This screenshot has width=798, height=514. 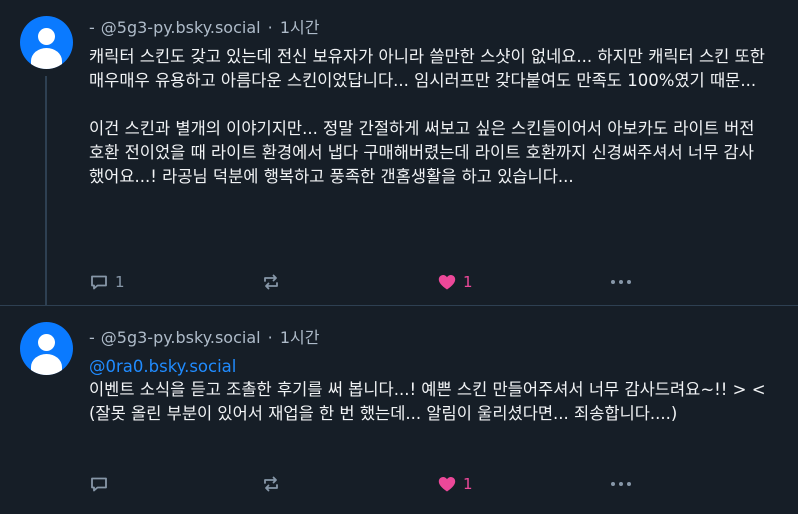 I want to click on reply-count: 1, so click(x=120, y=282).